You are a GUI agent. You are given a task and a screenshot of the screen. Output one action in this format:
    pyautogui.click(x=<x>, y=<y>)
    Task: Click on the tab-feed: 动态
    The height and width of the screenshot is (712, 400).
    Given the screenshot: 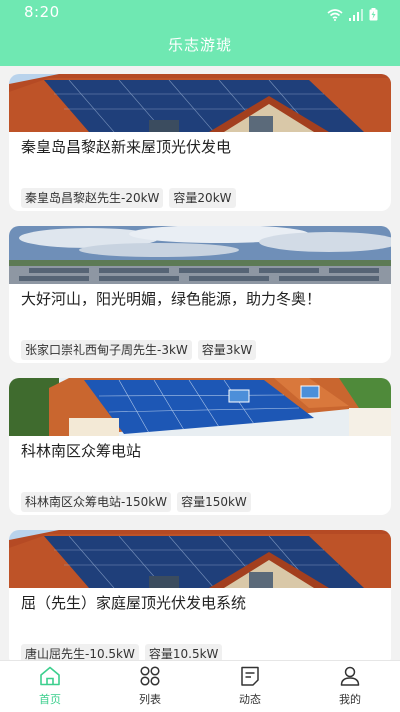 What is the action you would take?
    pyautogui.click(x=250, y=686)
    